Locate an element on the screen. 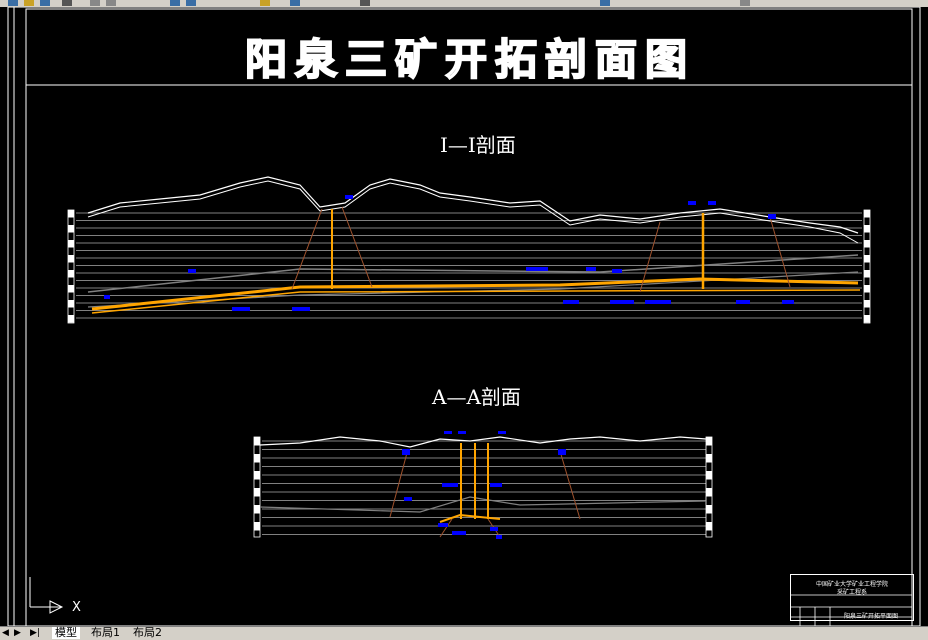  next-tab-icon: ▶| is located at coordinates (35, 633).